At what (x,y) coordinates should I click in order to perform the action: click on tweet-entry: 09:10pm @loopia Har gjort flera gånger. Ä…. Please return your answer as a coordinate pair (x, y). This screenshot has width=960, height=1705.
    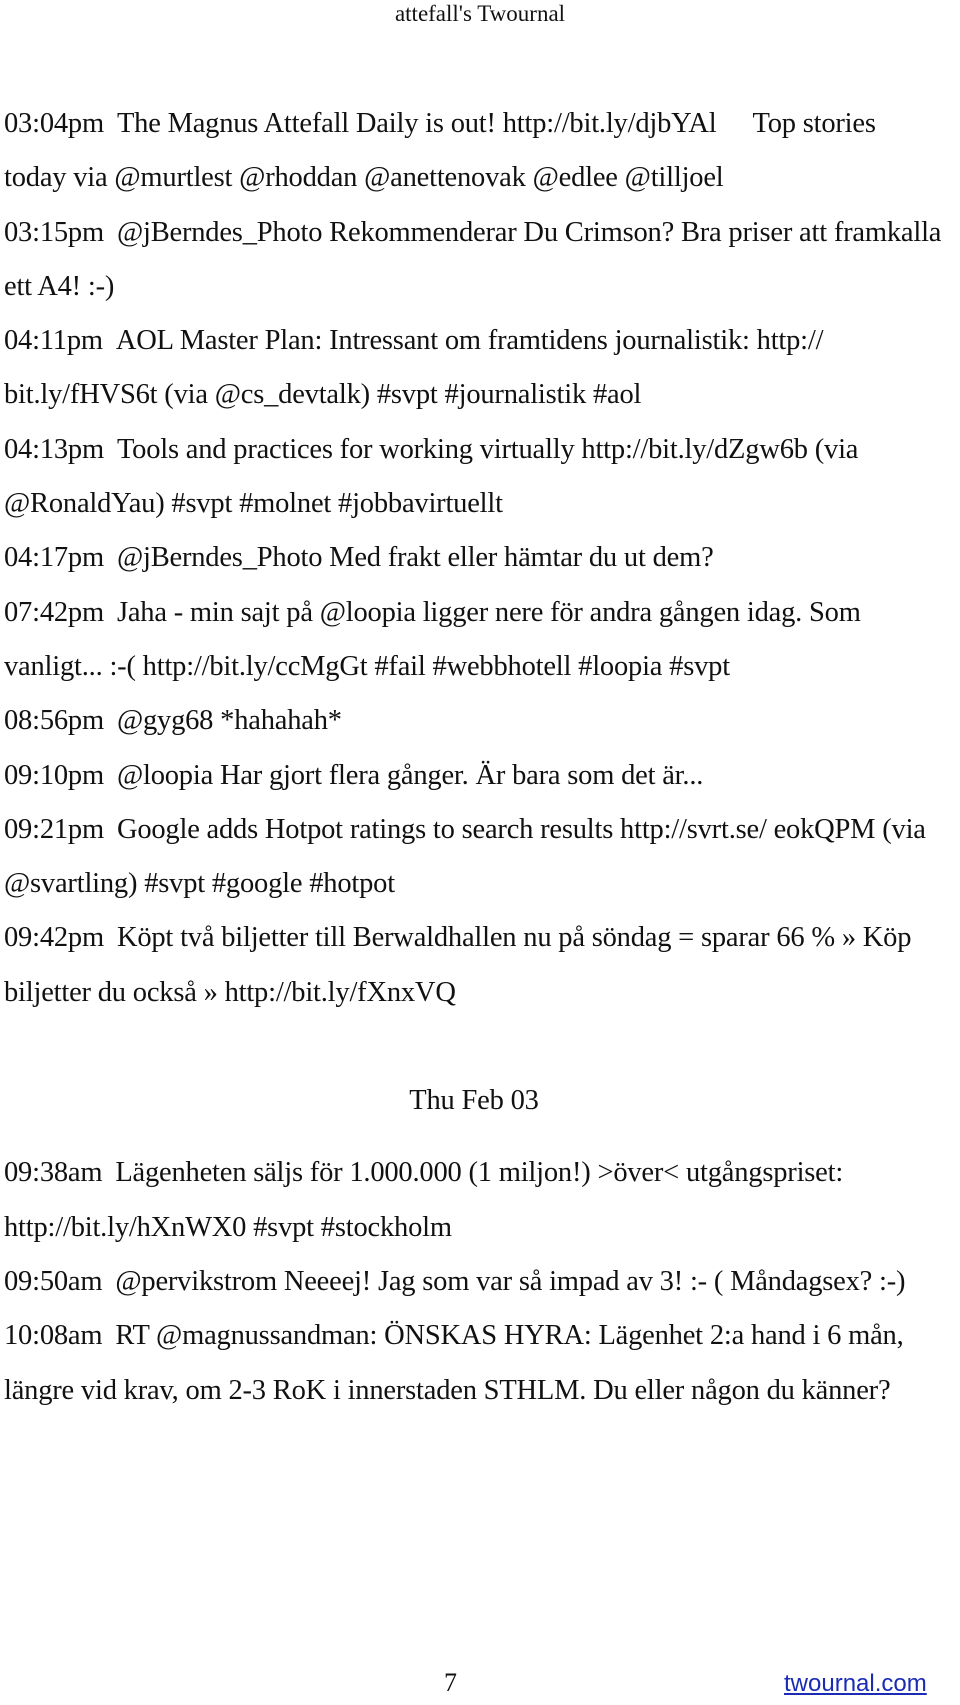
    Looking at the image, I should click on (474, 776).